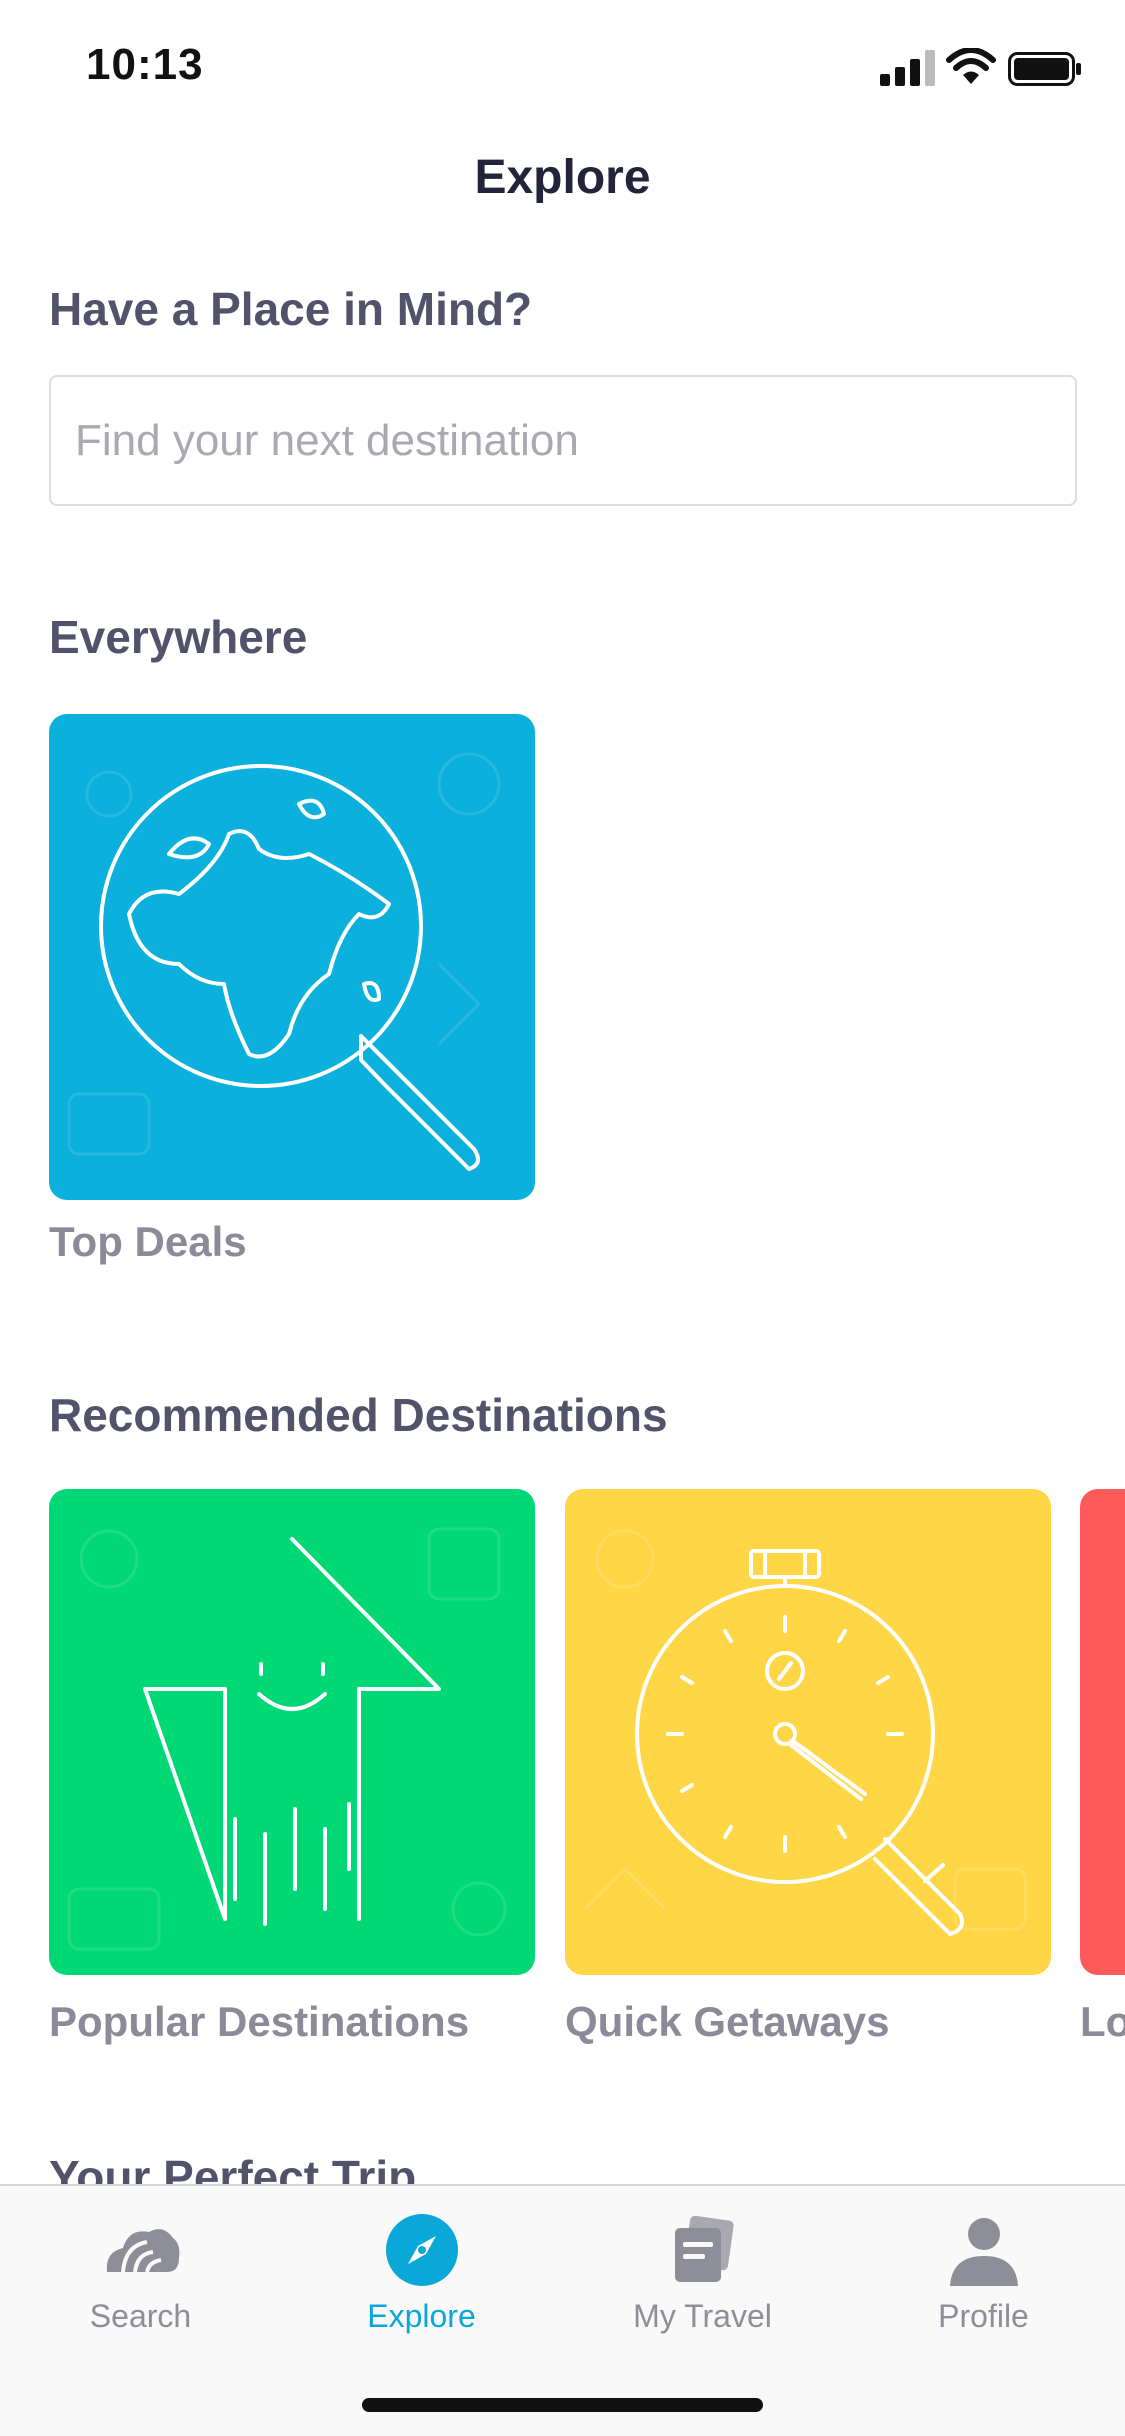  Describe the element at coordinates (907, 68) in the screenshot. I see `cellular-signal-icon` at that location.